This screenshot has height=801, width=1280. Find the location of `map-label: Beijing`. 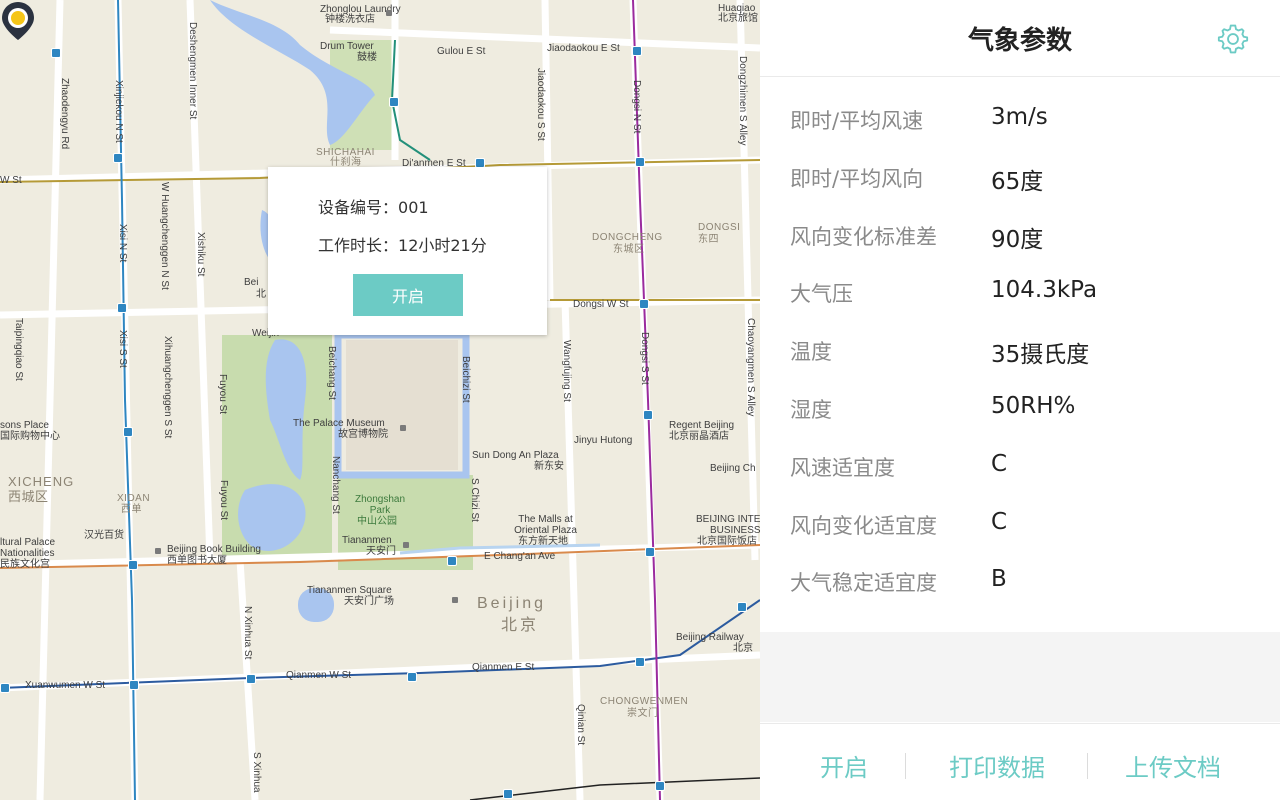

map-label: Beijing is located at coordinates (512, 603).